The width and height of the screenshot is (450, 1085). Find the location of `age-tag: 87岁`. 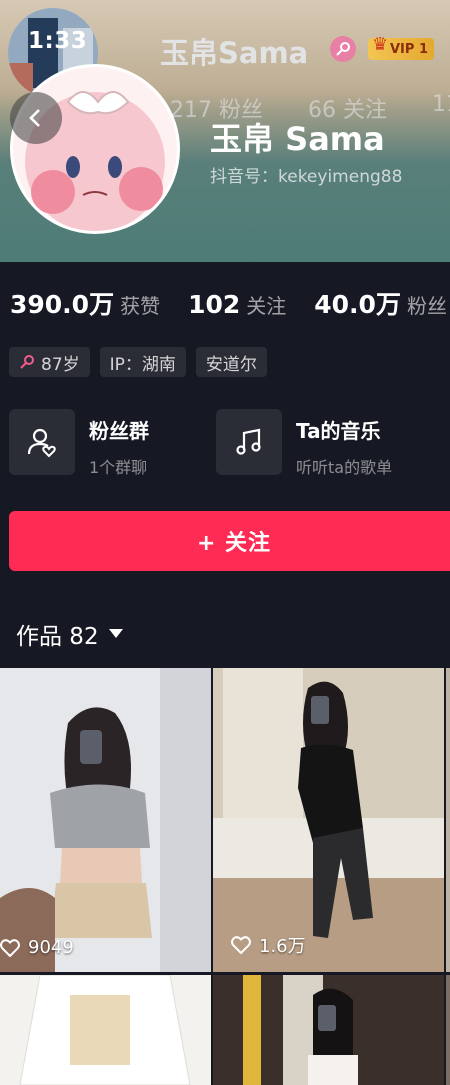

age-tag: 87岁 is located at coordinates (49, 362).